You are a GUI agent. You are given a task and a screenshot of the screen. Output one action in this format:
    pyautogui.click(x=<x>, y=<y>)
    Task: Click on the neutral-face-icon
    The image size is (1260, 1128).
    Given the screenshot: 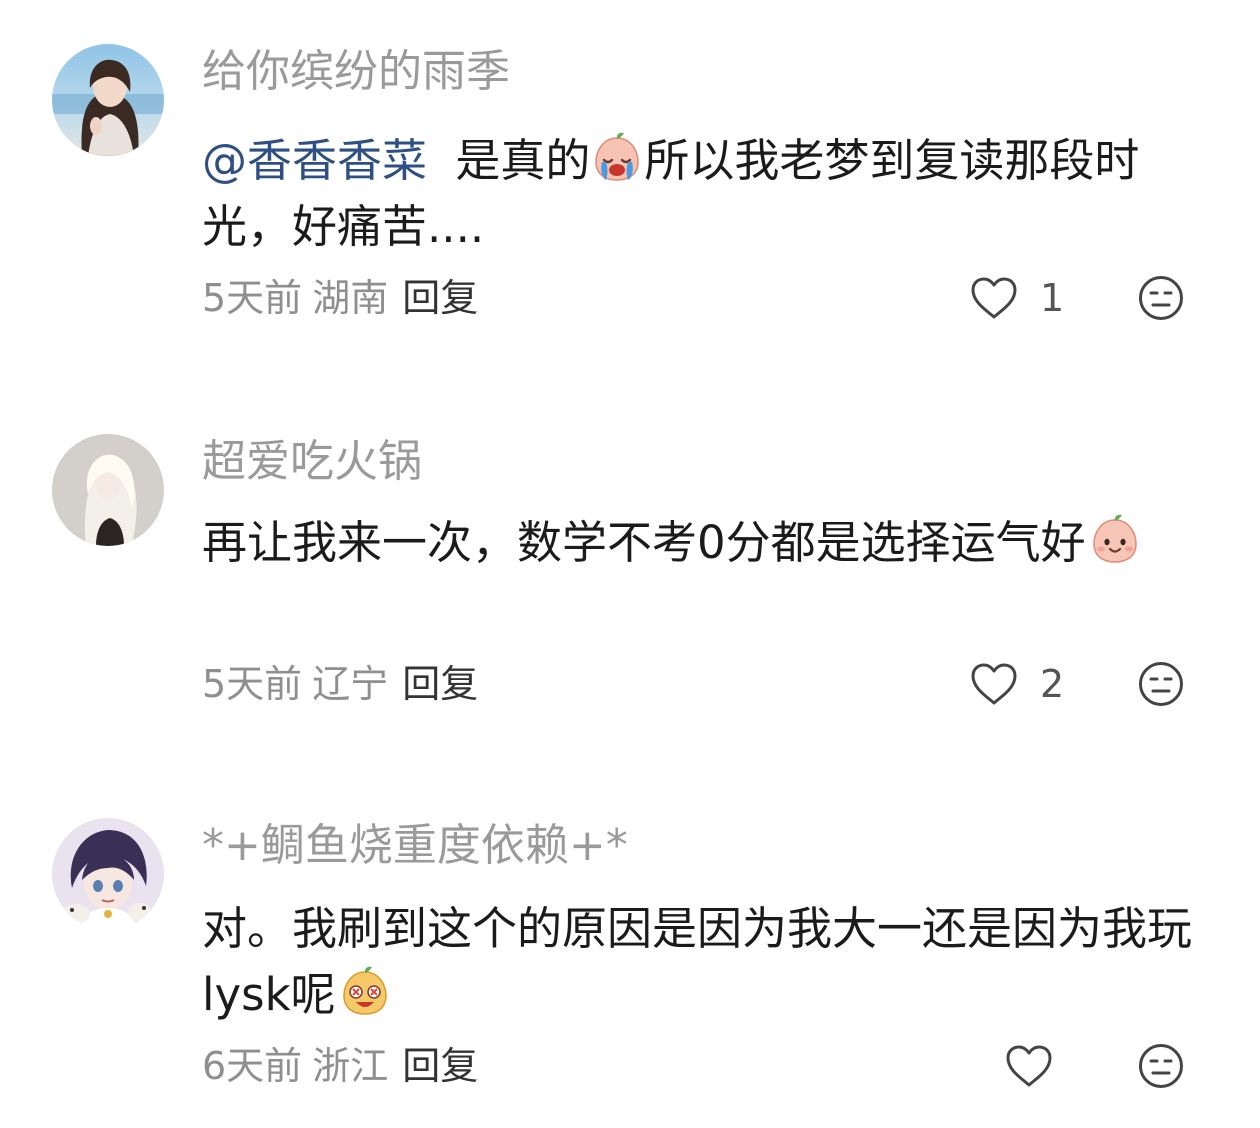 What is the action you would take?
    pyautogui.click(x=1161, y=1066)
    